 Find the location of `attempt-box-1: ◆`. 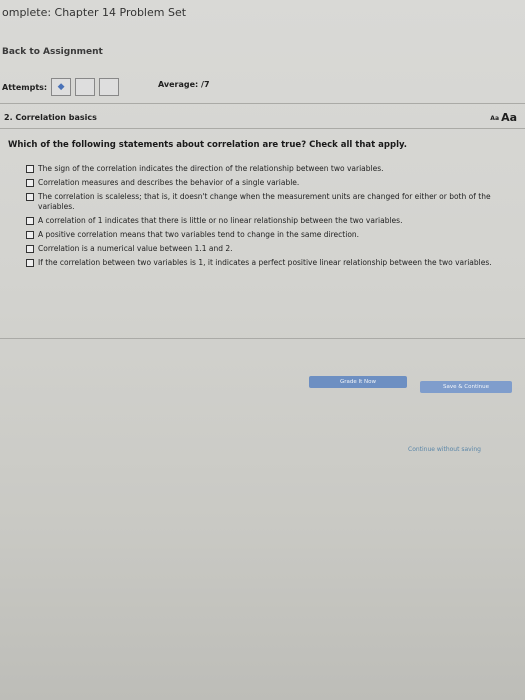

attempt-box-1: ◆ is located at coordinates (61, 87).